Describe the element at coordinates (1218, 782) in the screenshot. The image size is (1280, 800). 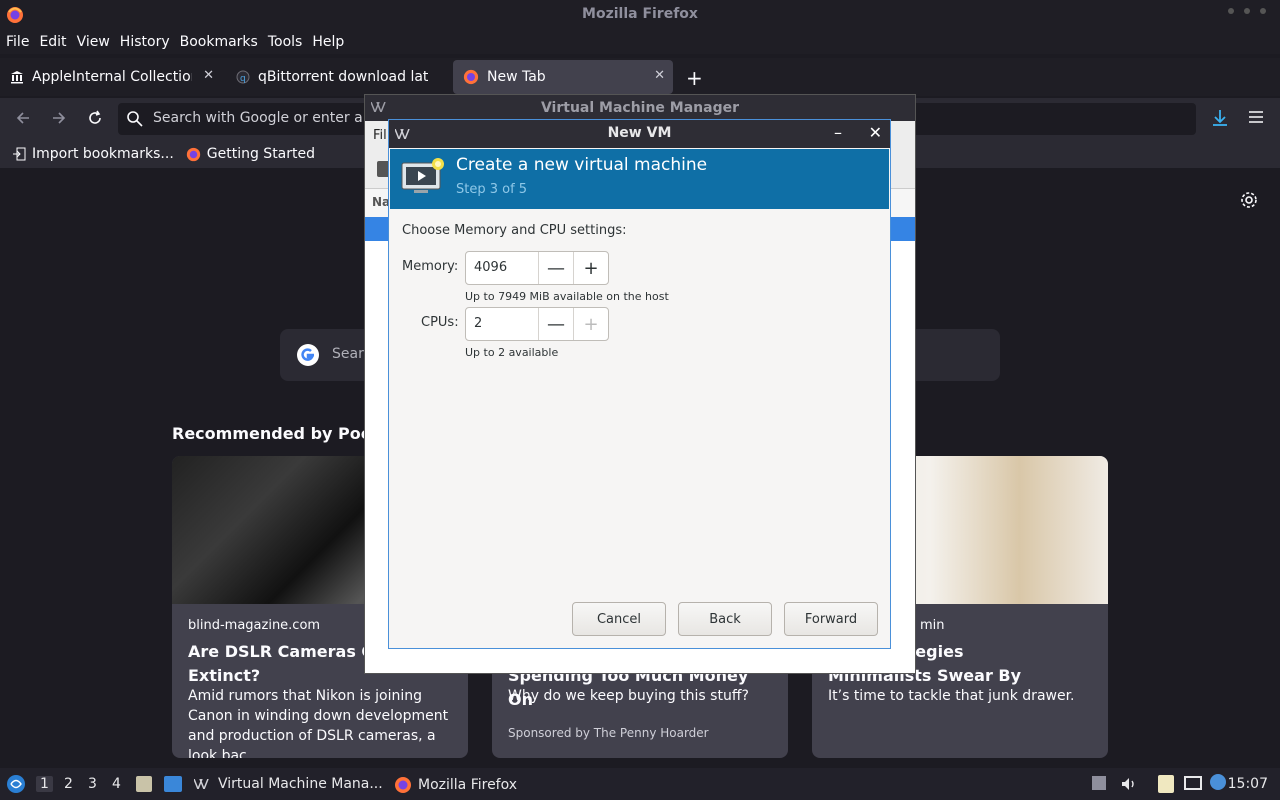
I see `updates-icon` at that location.